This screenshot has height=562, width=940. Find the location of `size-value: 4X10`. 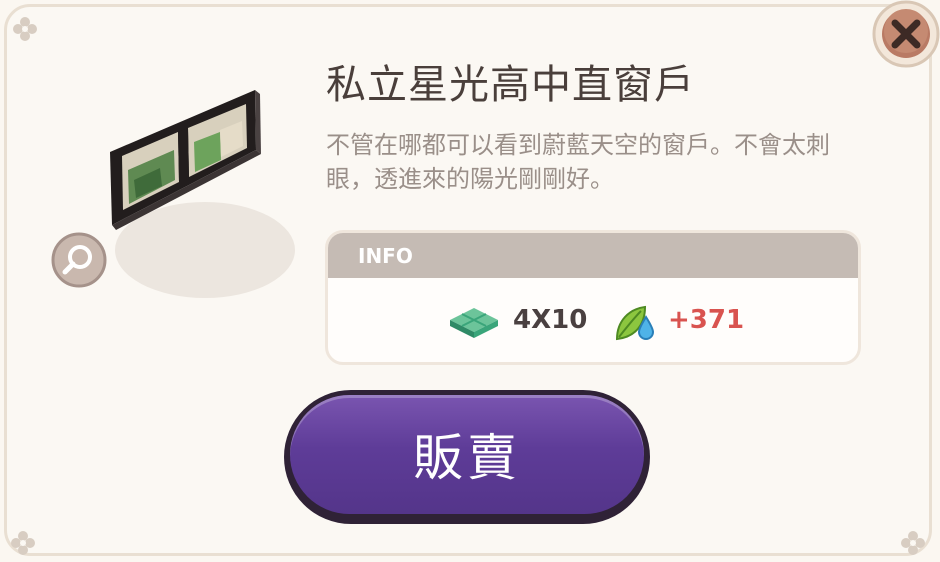

size-value: 4X10 is located at coordinates (550, 320).